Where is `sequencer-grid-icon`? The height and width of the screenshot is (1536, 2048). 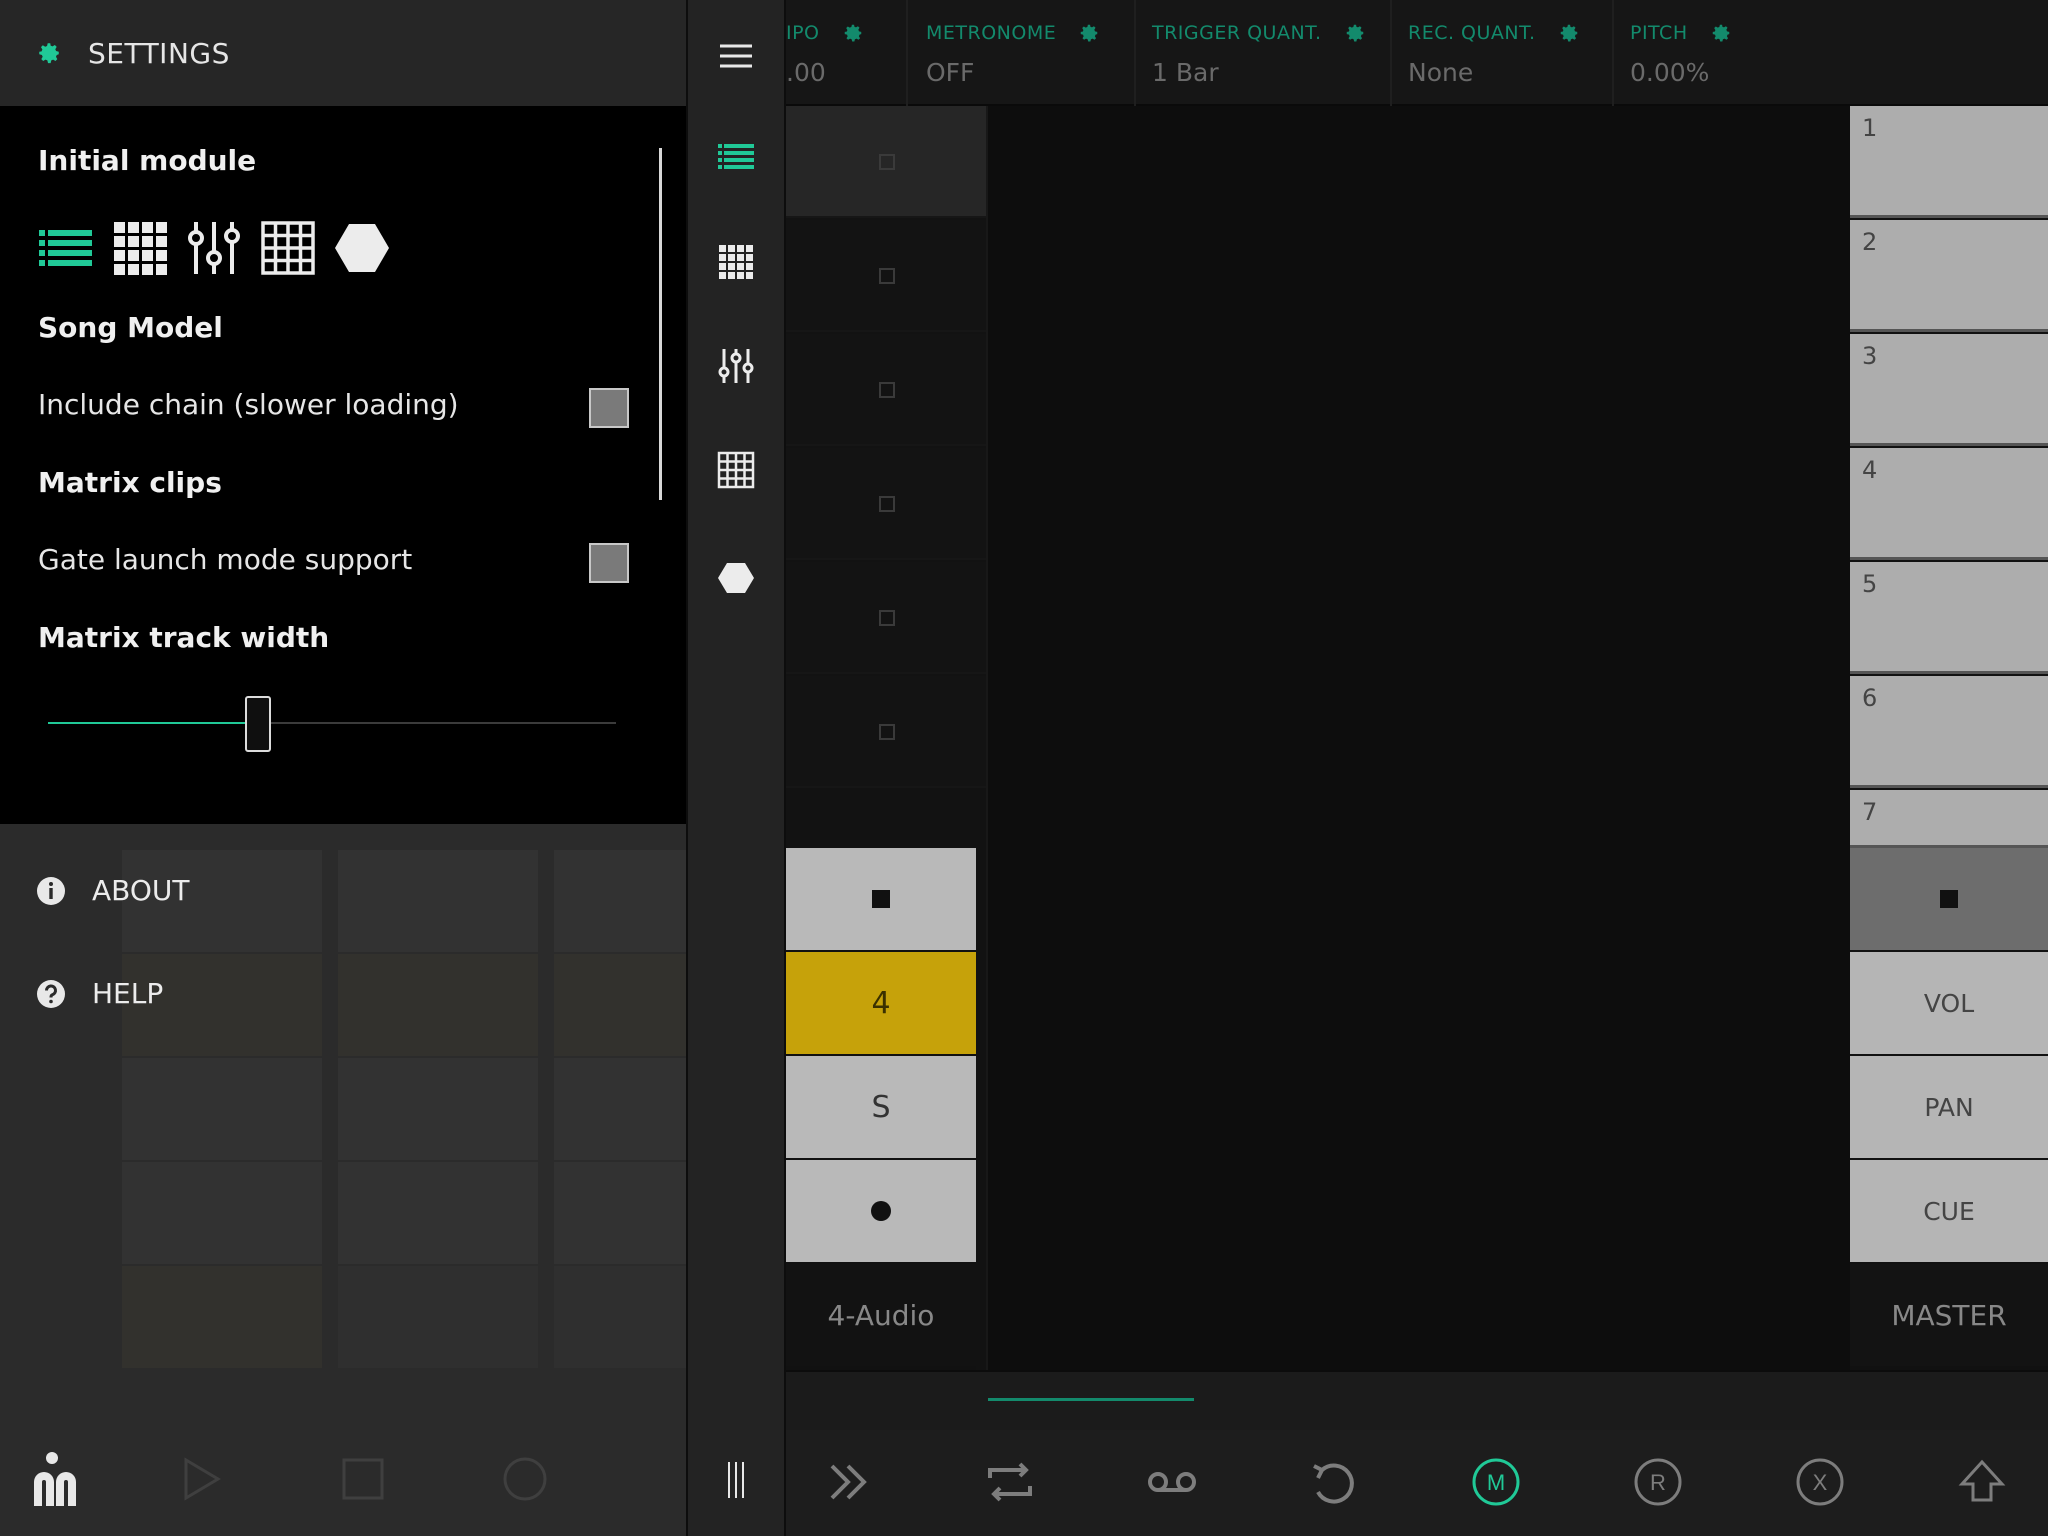
sequencer-grid-icon is located at coordinates (288, 248).